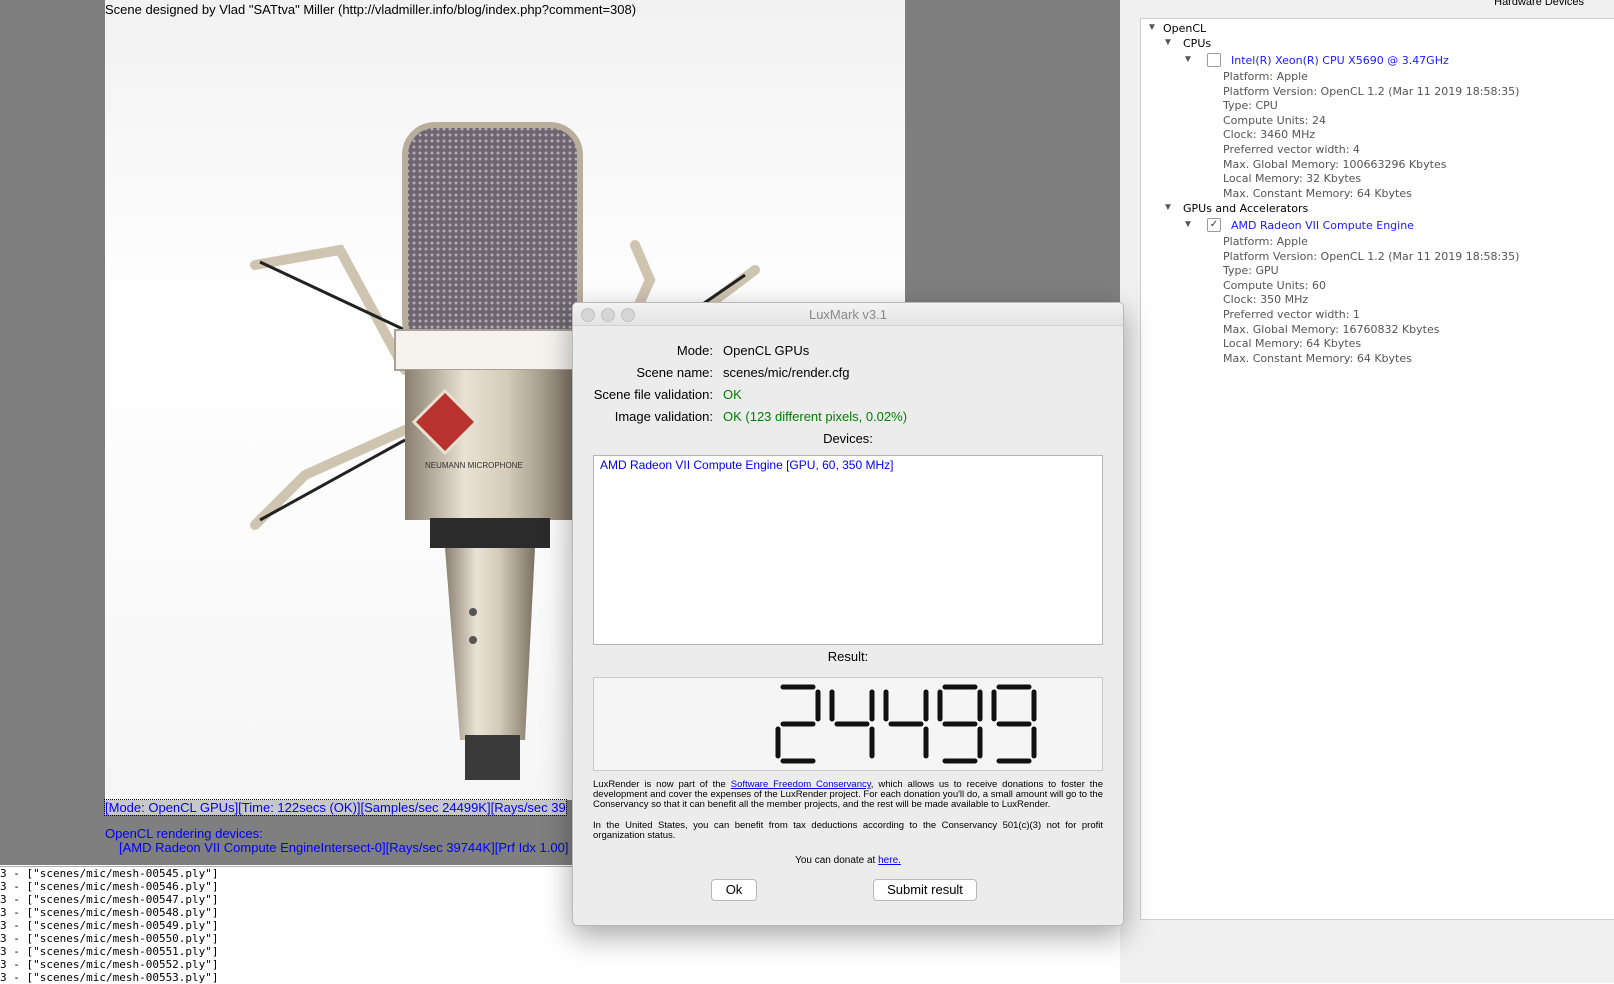 This screenshot has width=1614, height=984. What do you see at coordinates (674, 372) in the screenshot?
I see `scene-name-label: Scene name:` at bounding box center [674, 372].